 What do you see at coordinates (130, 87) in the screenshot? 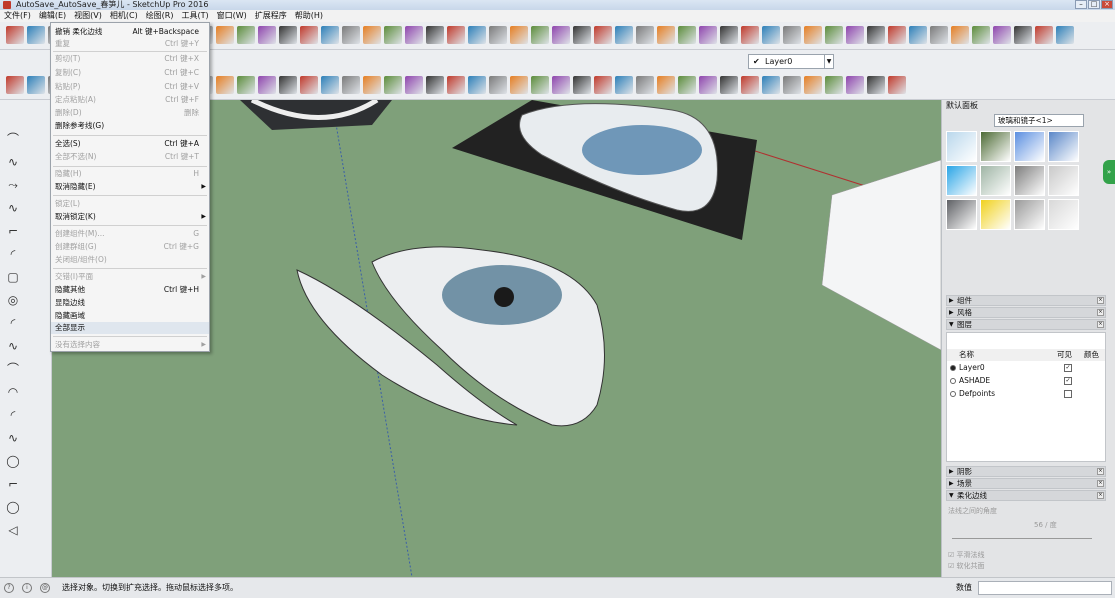
I see `menu-item-paste: 粘贴(P) Ctrl 键+V` at bounding box center [130, 87].